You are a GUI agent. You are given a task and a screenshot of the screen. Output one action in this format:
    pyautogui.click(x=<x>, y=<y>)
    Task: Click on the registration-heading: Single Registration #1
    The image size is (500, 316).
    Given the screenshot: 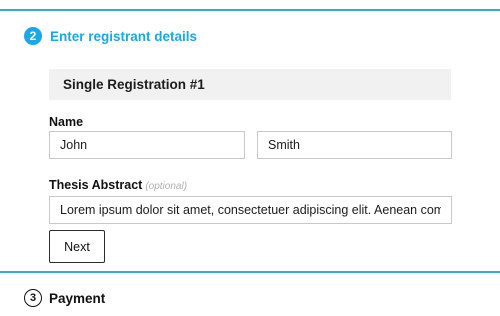 What is the action you would take?
    pyautogui.click(x=134, y=84)
    